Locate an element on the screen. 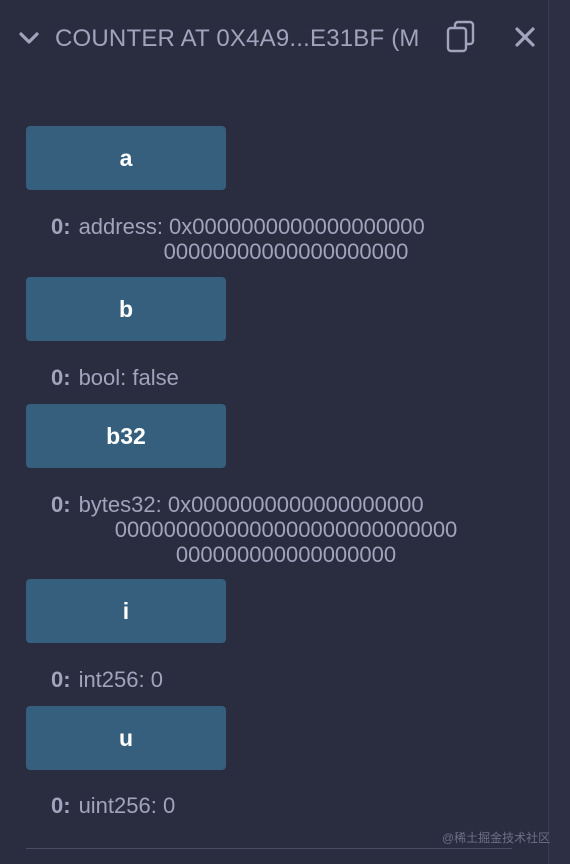 The width and height of the screenshot is (570, 864). watermark-text: @稀土掘金技术社区 is located at coordinates (496, 838).